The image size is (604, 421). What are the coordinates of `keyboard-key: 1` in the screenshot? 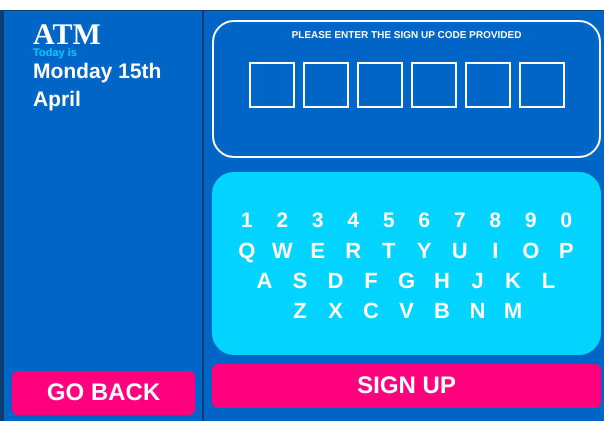 It's located at (246, 221).